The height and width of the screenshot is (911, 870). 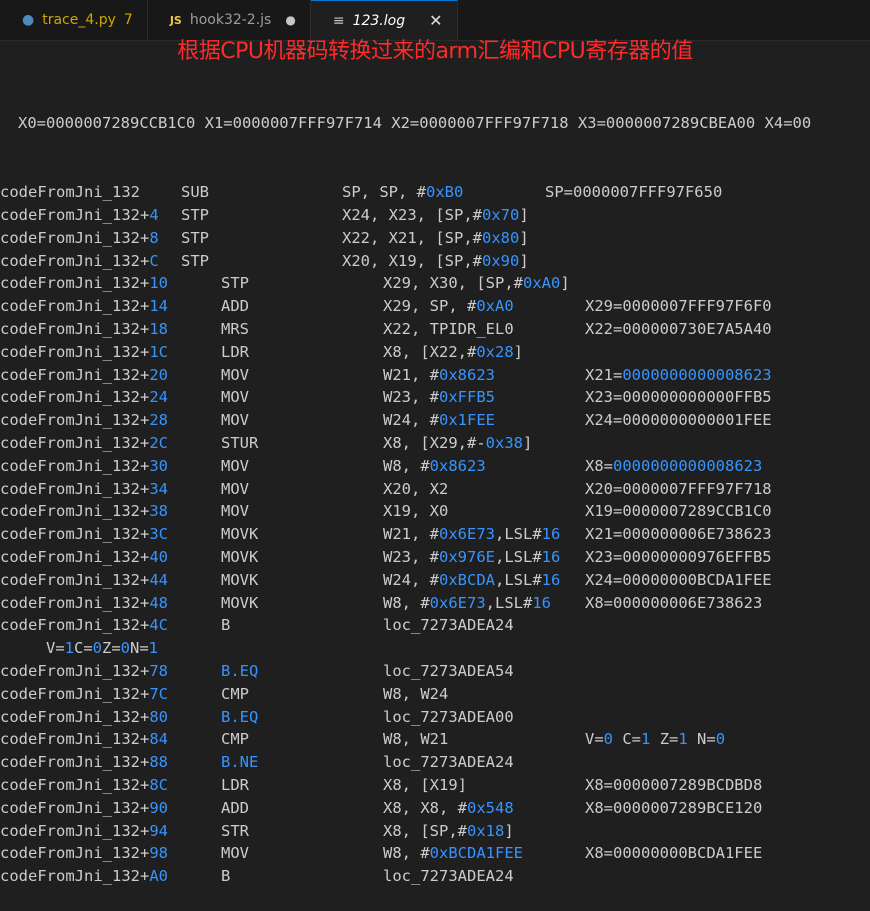 I want to click on operands: W21, #0x6E73,LSL#16, so click(x=472, y=534).